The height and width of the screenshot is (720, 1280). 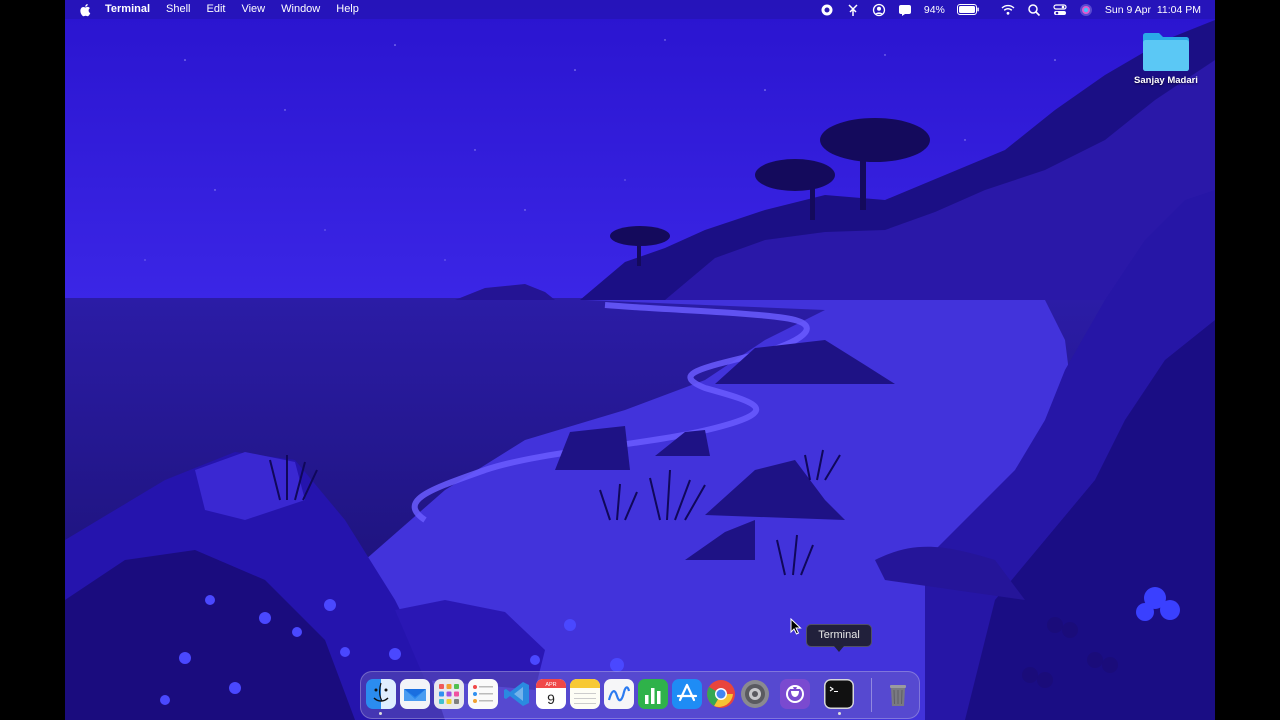 I want to click on numbers-icon, so click(x=653, y=694).